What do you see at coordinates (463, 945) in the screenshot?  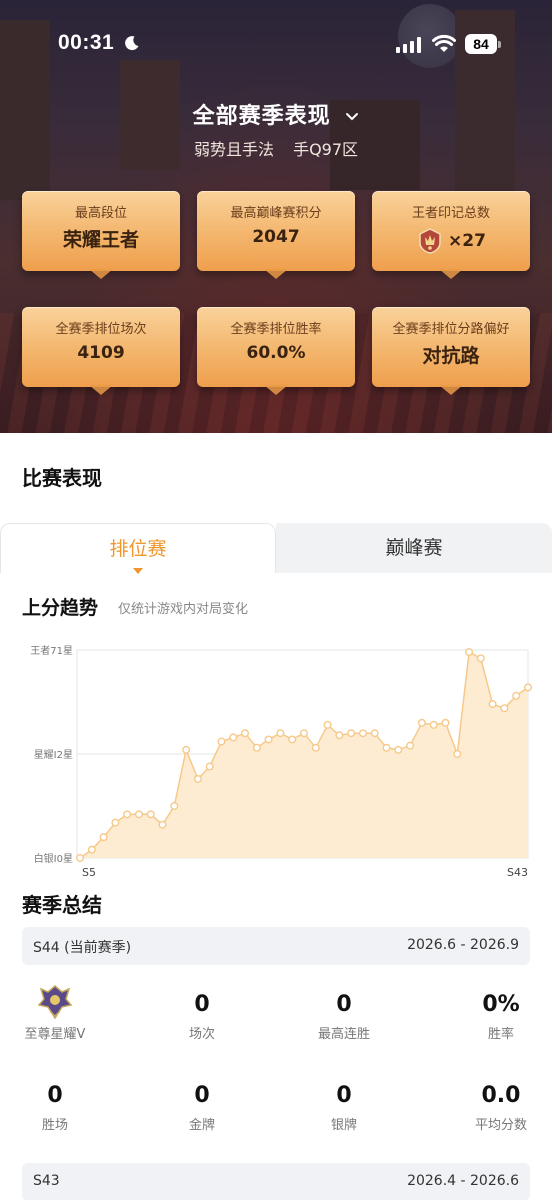 I see `season-range: 2026.6 - 2026.9` at bounding box center [463, 945].